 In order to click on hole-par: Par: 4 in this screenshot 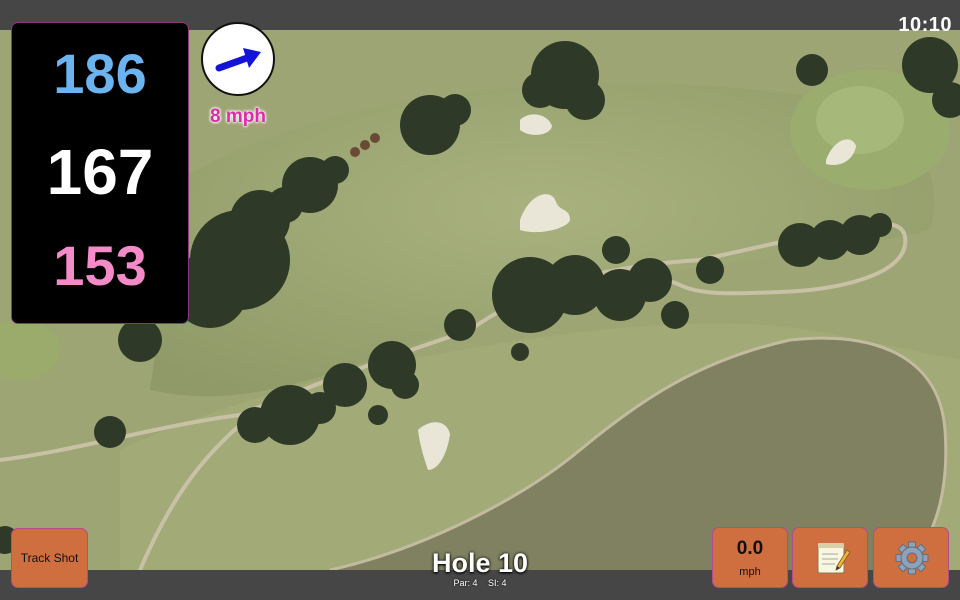, I will do `click(465, 583)`.